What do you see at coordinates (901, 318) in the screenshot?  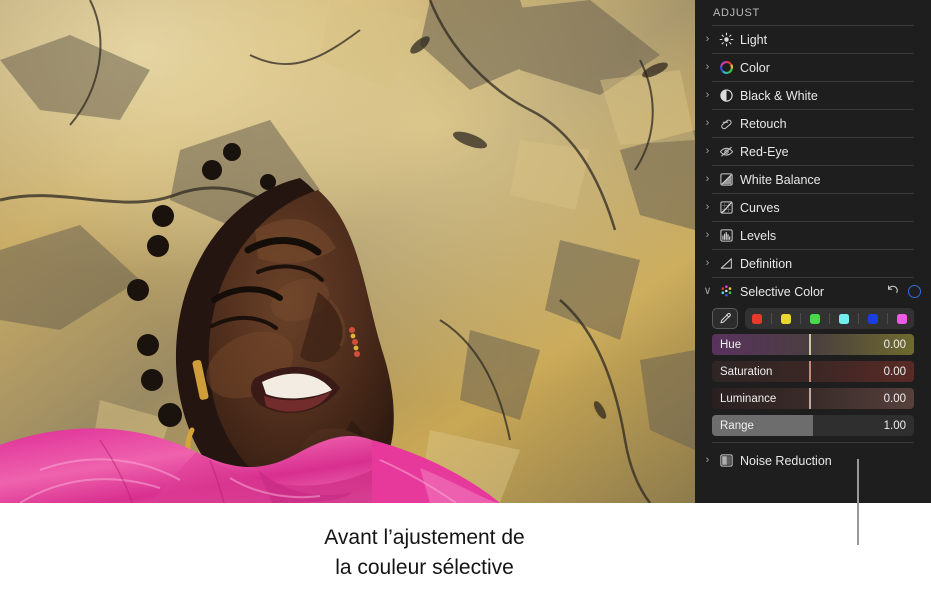 I see `swatch-magenta` at bounding box center [901, 318].